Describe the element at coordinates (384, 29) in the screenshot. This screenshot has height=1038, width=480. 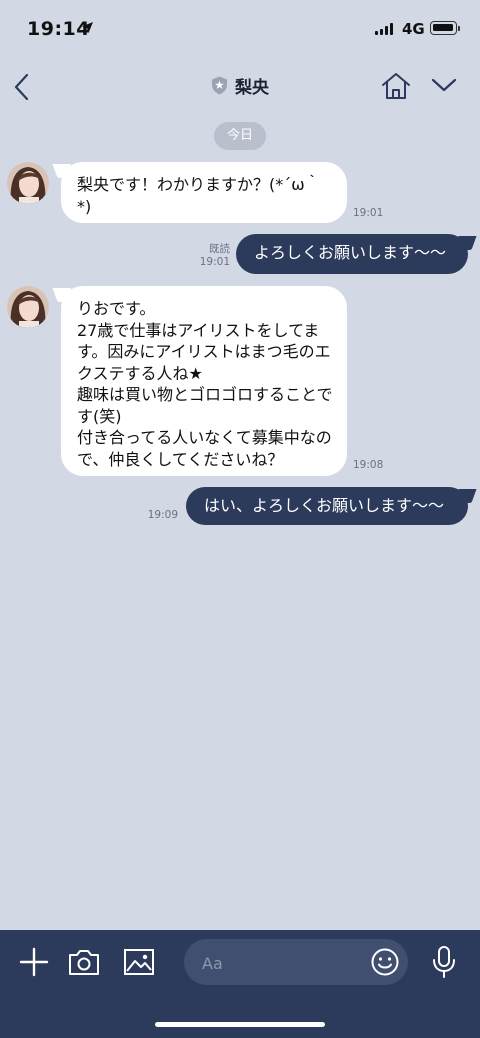
I see `signal-icon` at that location.